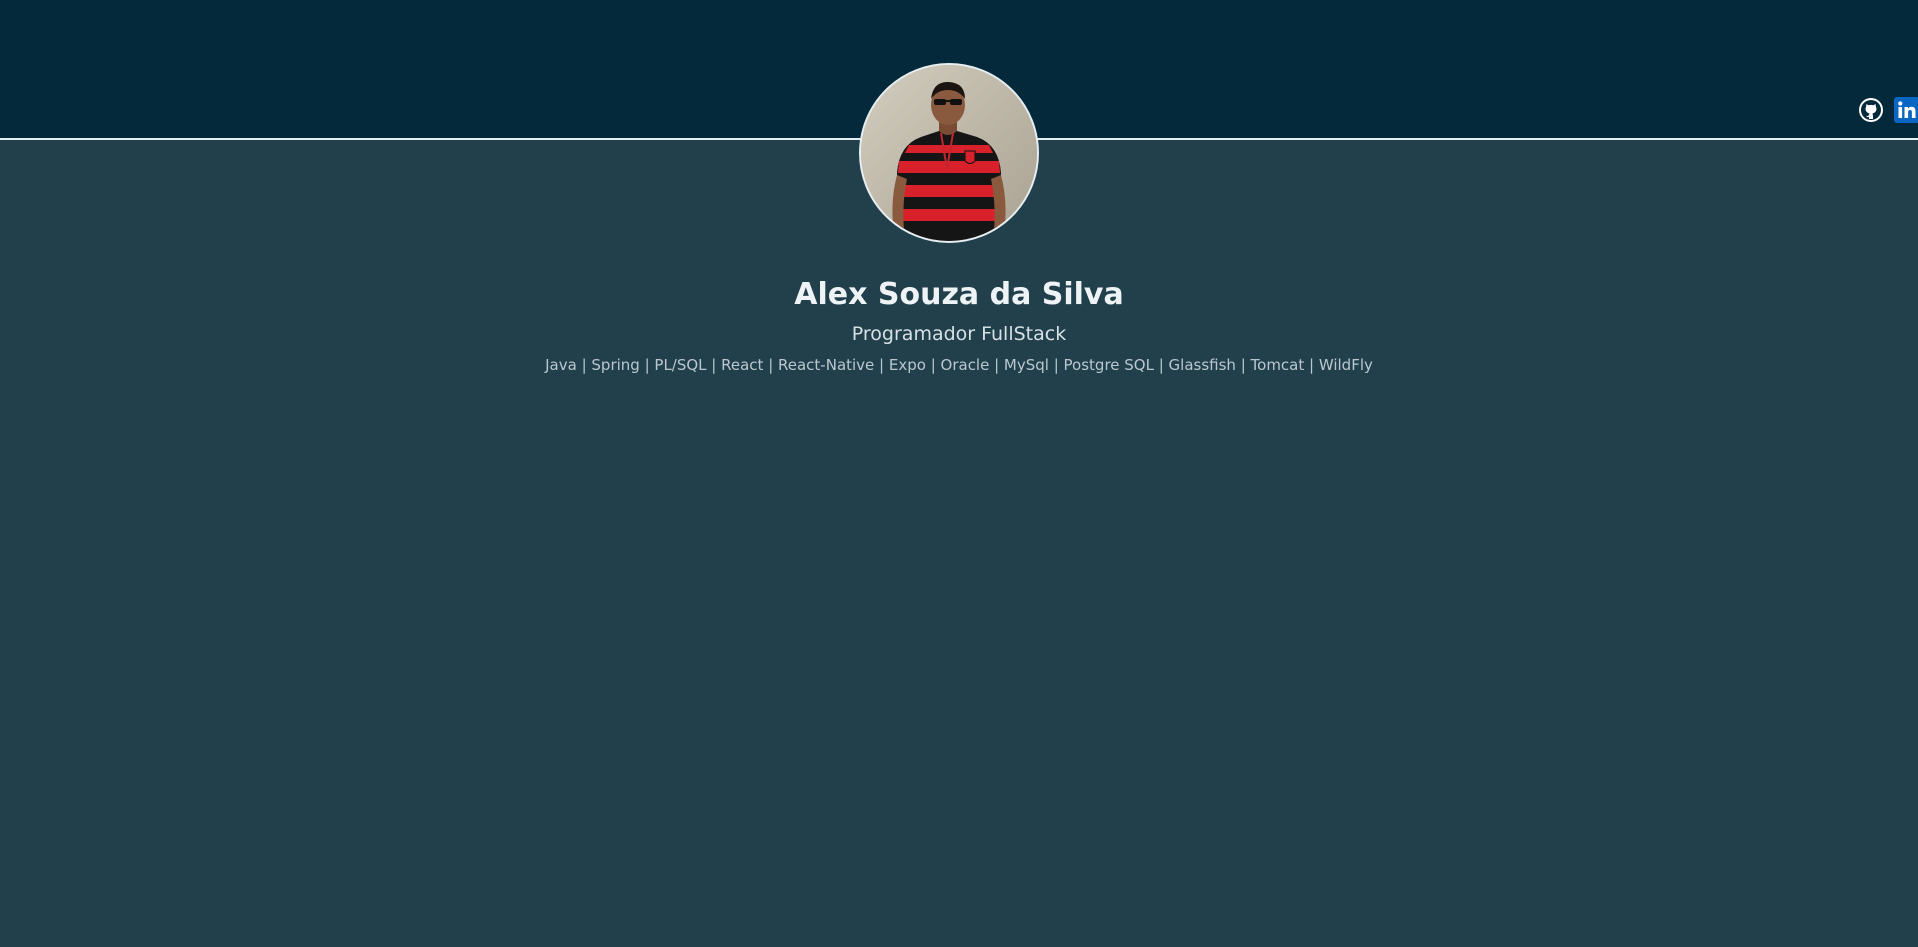  What do you see at coordinates (959, 334) in the screenshot?
I see `profile-role: Programador FullStack` at bounding box center [959, 334].